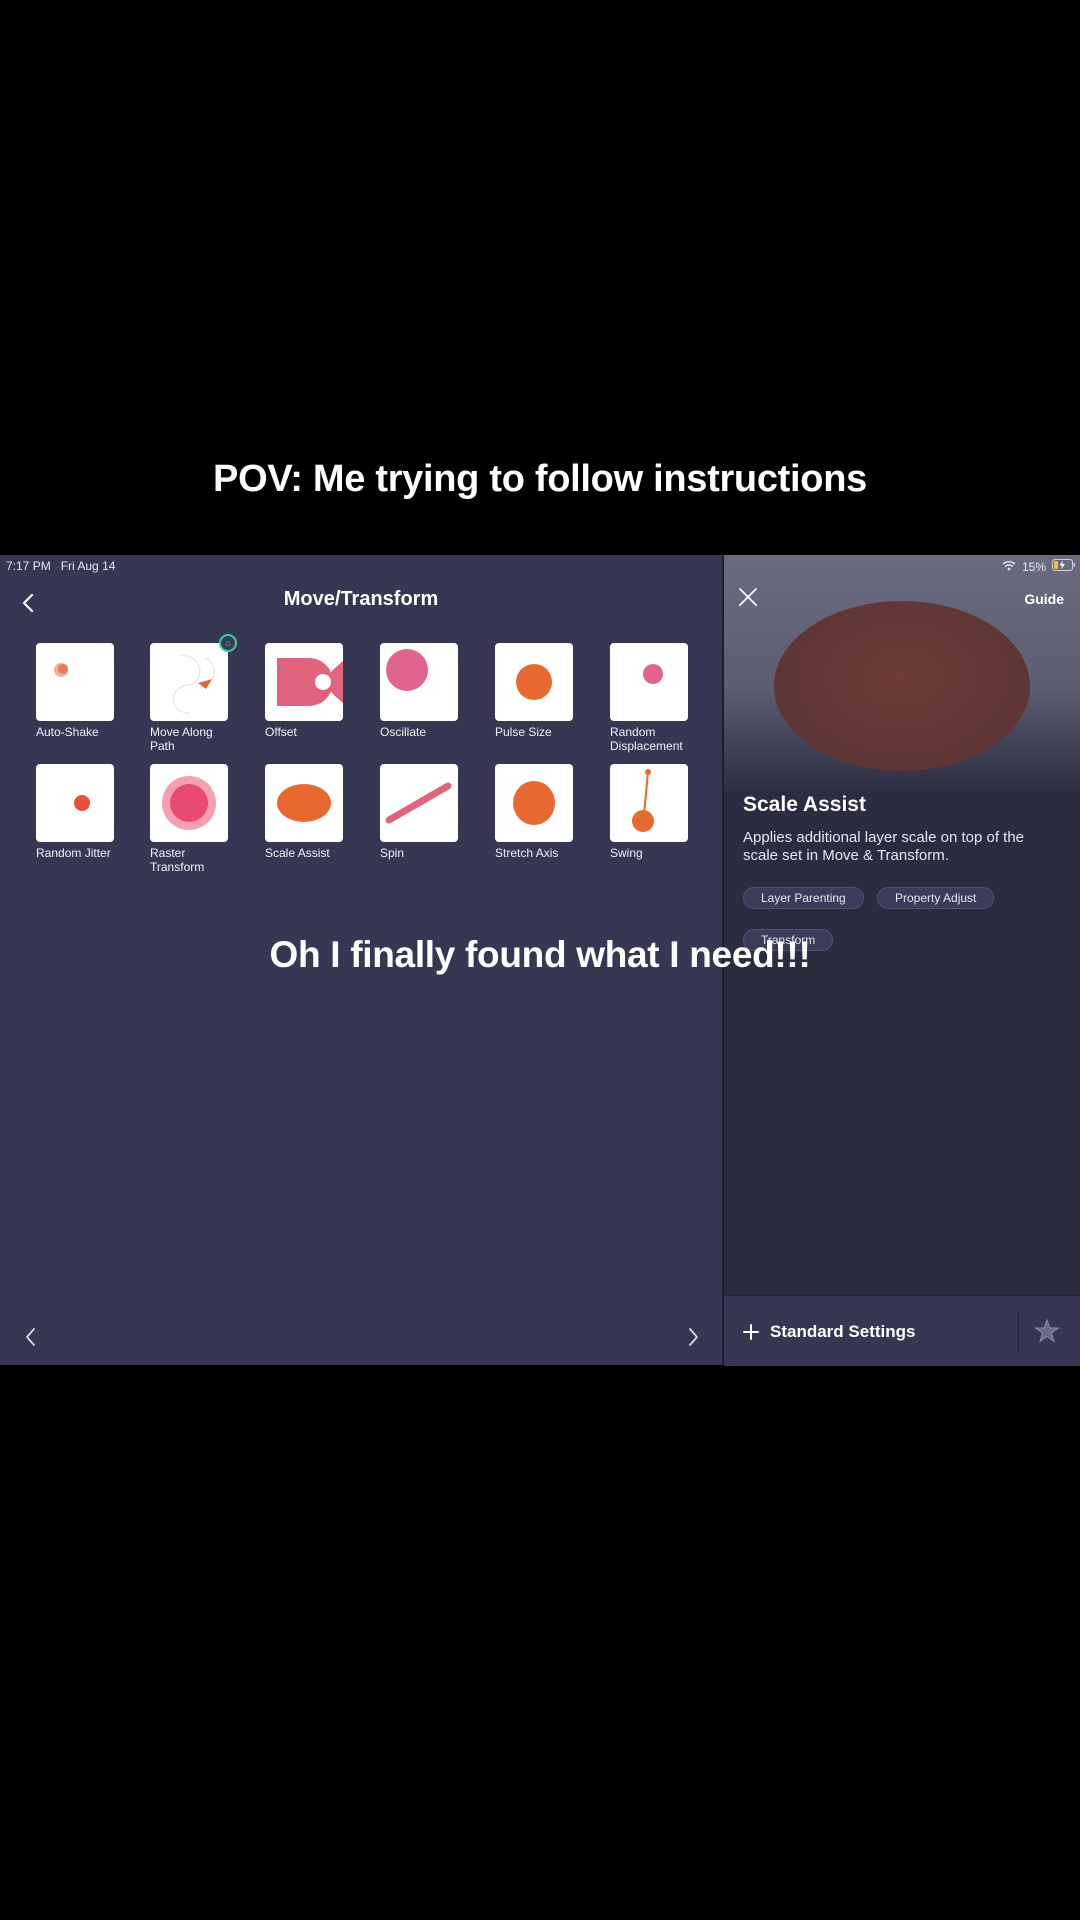  I want to click on scale-assist-icon, so click(304, 803).